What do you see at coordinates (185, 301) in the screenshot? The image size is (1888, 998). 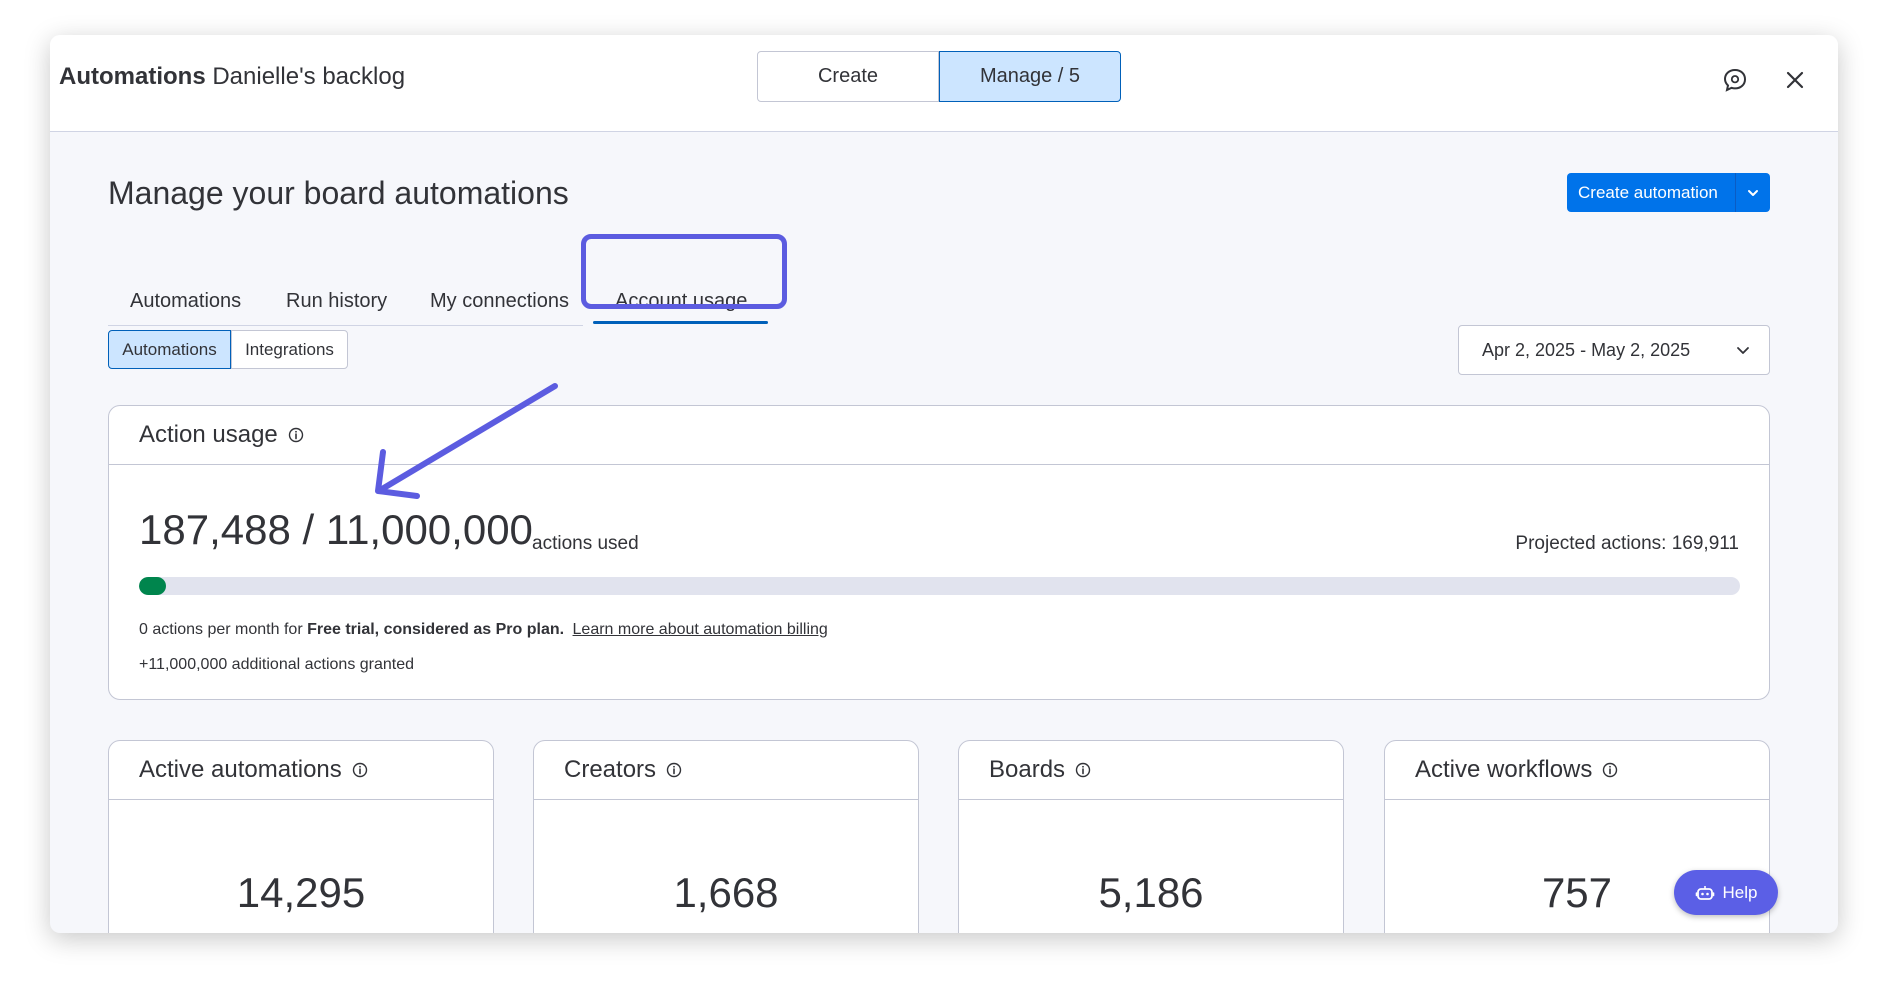 I see `tab-automations: Automations` at bounding box center [185, 301].